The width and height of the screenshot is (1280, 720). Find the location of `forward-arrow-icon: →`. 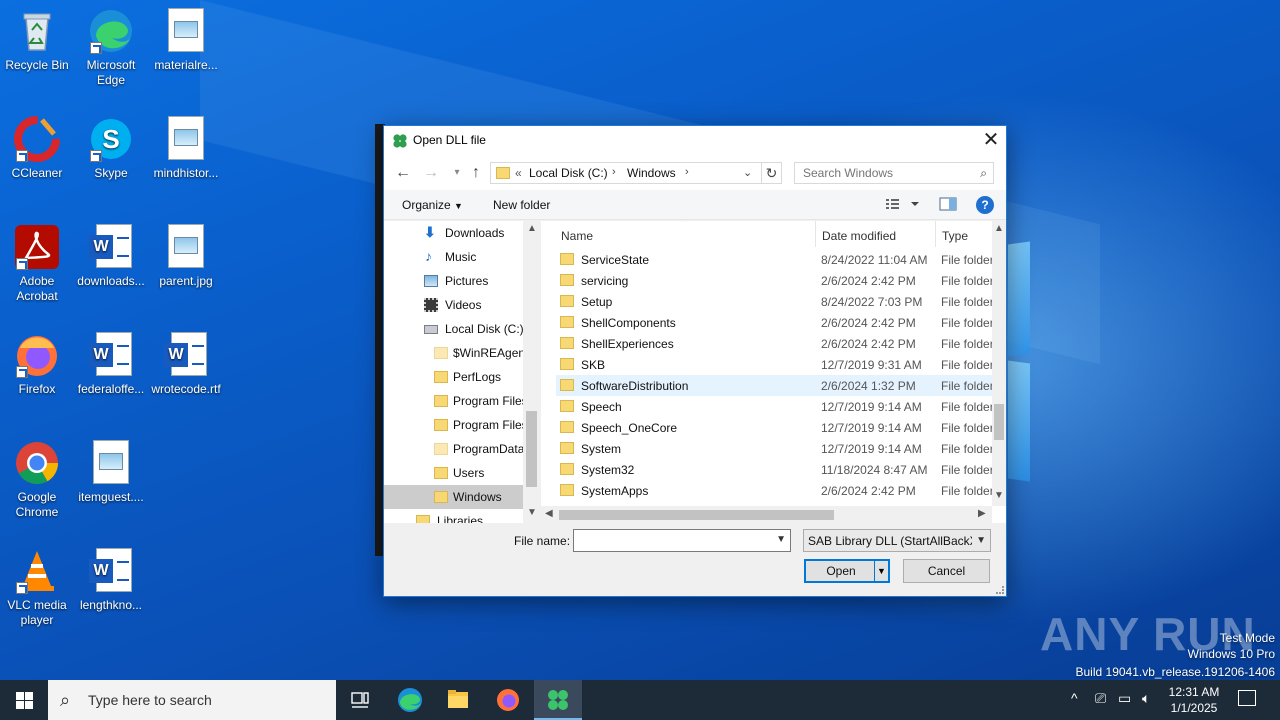

forward-arrow-icon: → is located at coordinates (431, 173).